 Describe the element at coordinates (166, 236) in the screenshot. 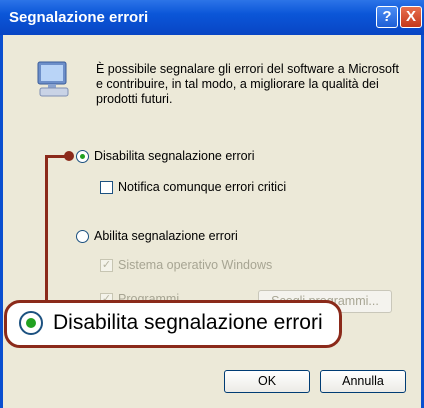

I see `enable-reporting-label: Abilita segnalazione errori` at that location.